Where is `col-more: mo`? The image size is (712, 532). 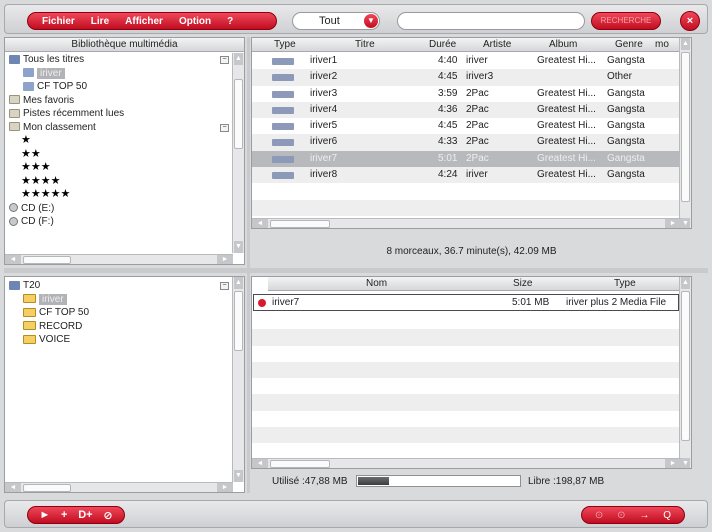
col-more: mo is located at coordinates (662, 44).